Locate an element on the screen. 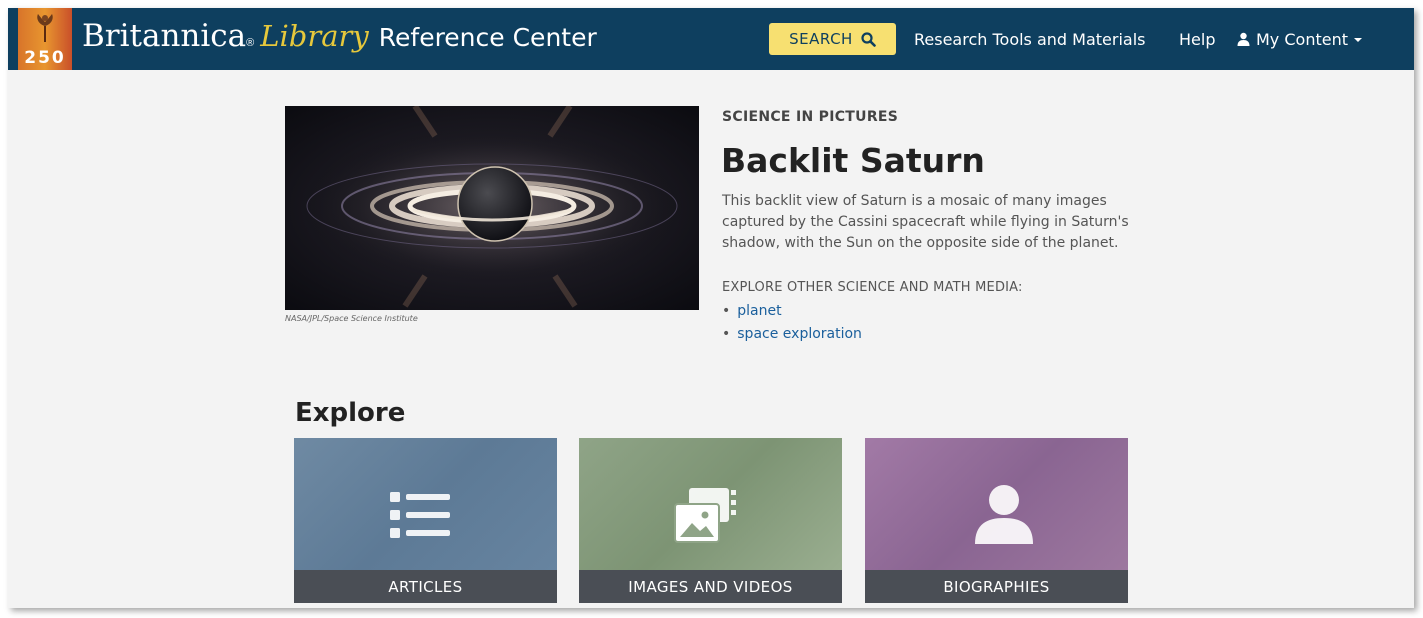  nav-help: Help is located at coordinates (1197, 39).